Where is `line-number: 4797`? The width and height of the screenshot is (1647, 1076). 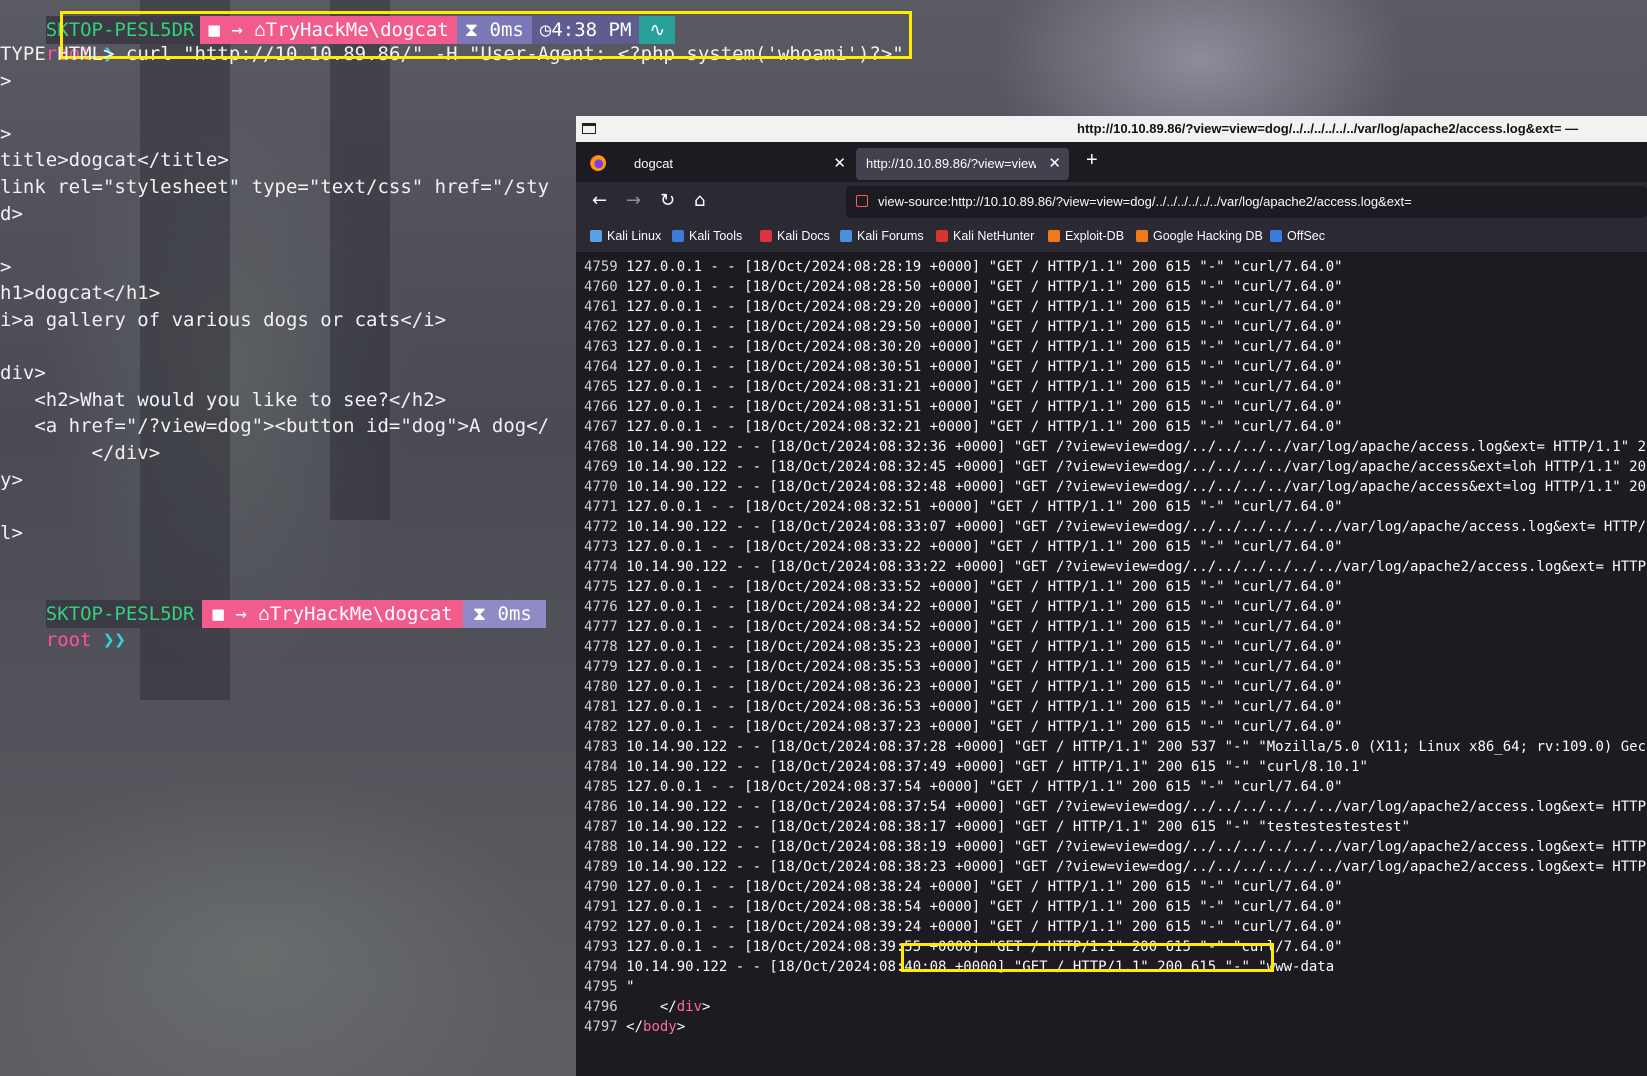
line-number: 4797 is located at coordinates (601, 1027).